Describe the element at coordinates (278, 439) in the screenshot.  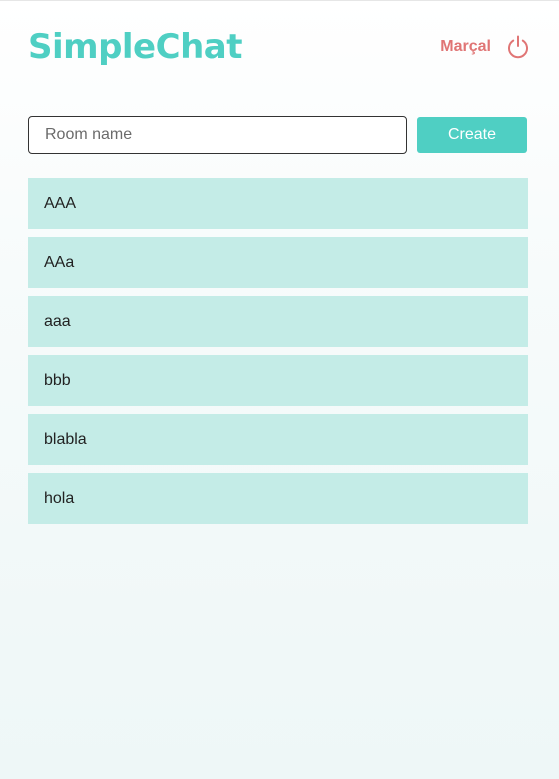
I see `room-list-item: blabla` at that location.